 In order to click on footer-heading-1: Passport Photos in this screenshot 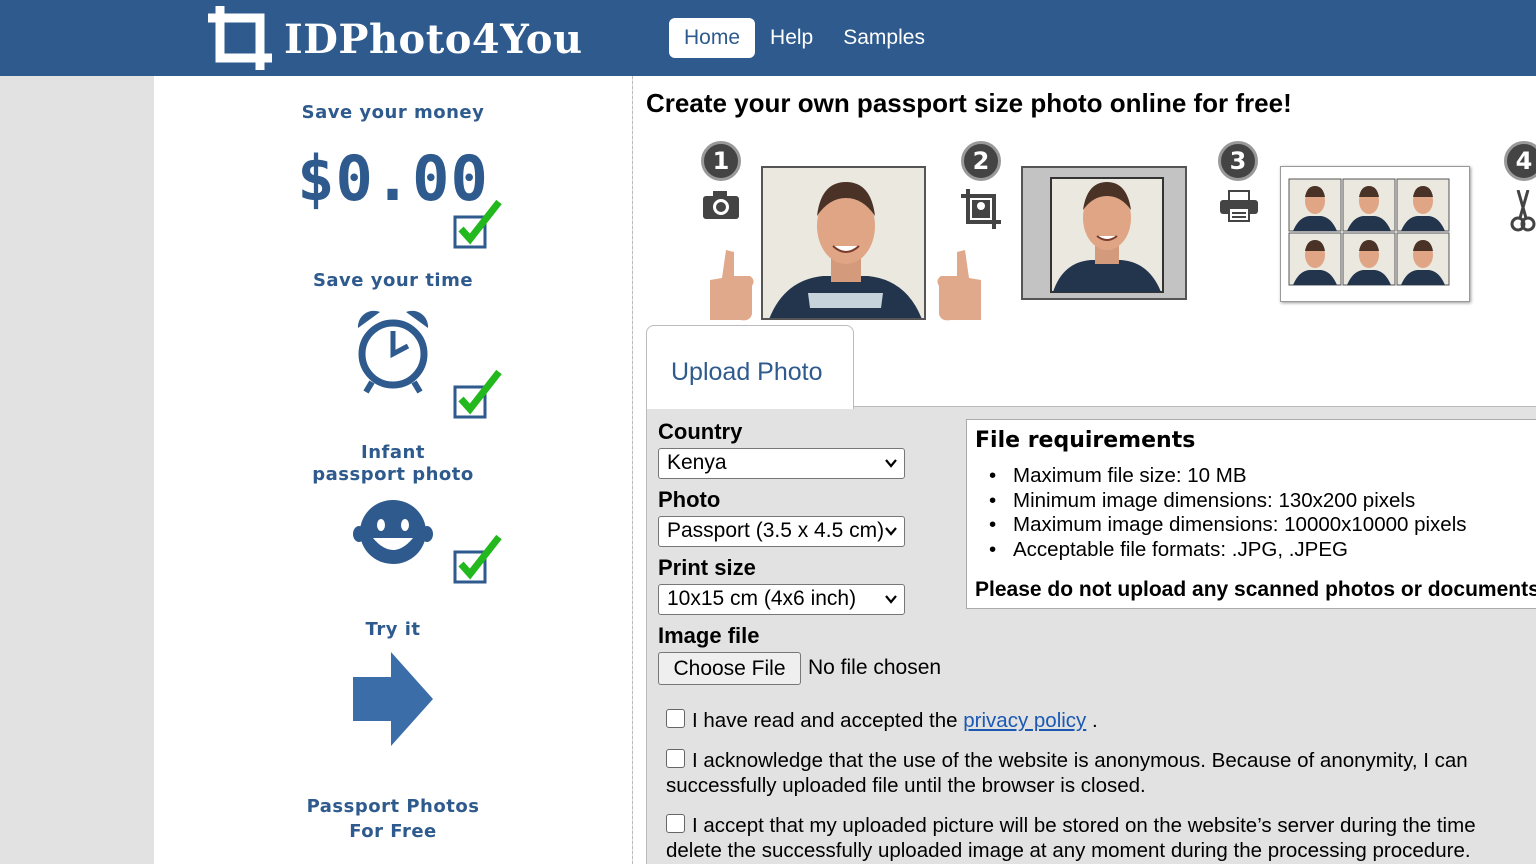, I will do `click(393, 806)`.